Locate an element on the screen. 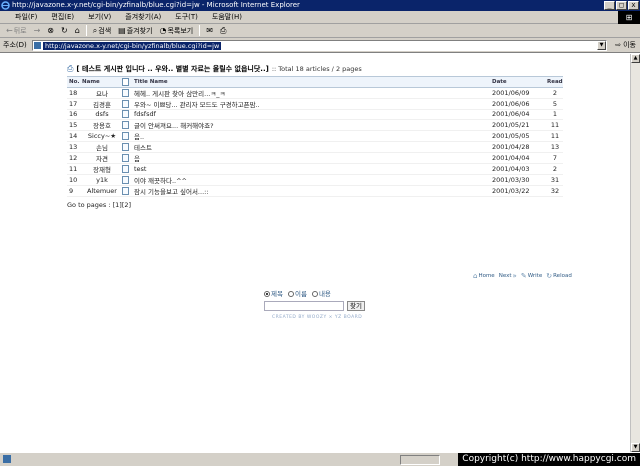 This screenshot has height=466, width=640. refresh-icon: ↻ is located at coordinates (64, 30).